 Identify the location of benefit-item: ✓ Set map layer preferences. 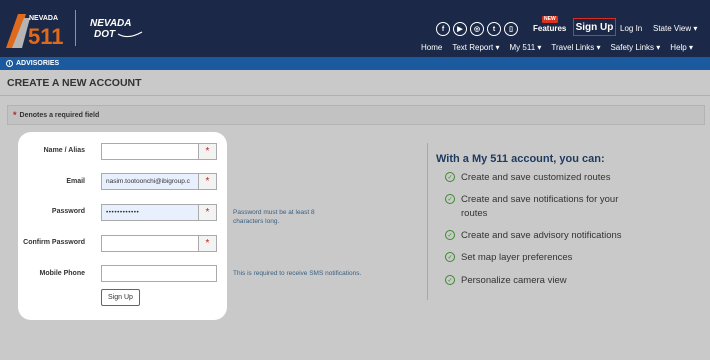
(540, 258).